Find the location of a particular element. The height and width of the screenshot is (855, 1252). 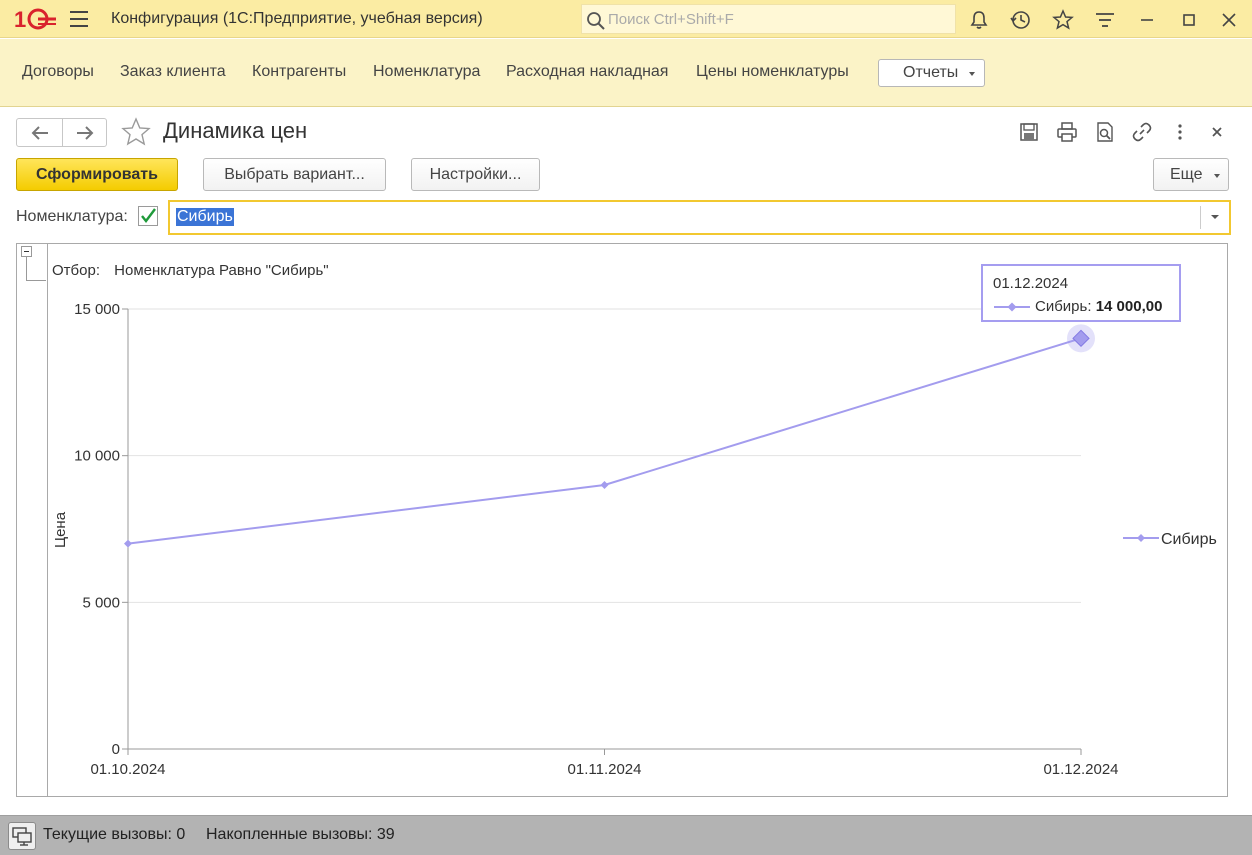

section-contracts: Договоры is located at coordinates (58, 72).